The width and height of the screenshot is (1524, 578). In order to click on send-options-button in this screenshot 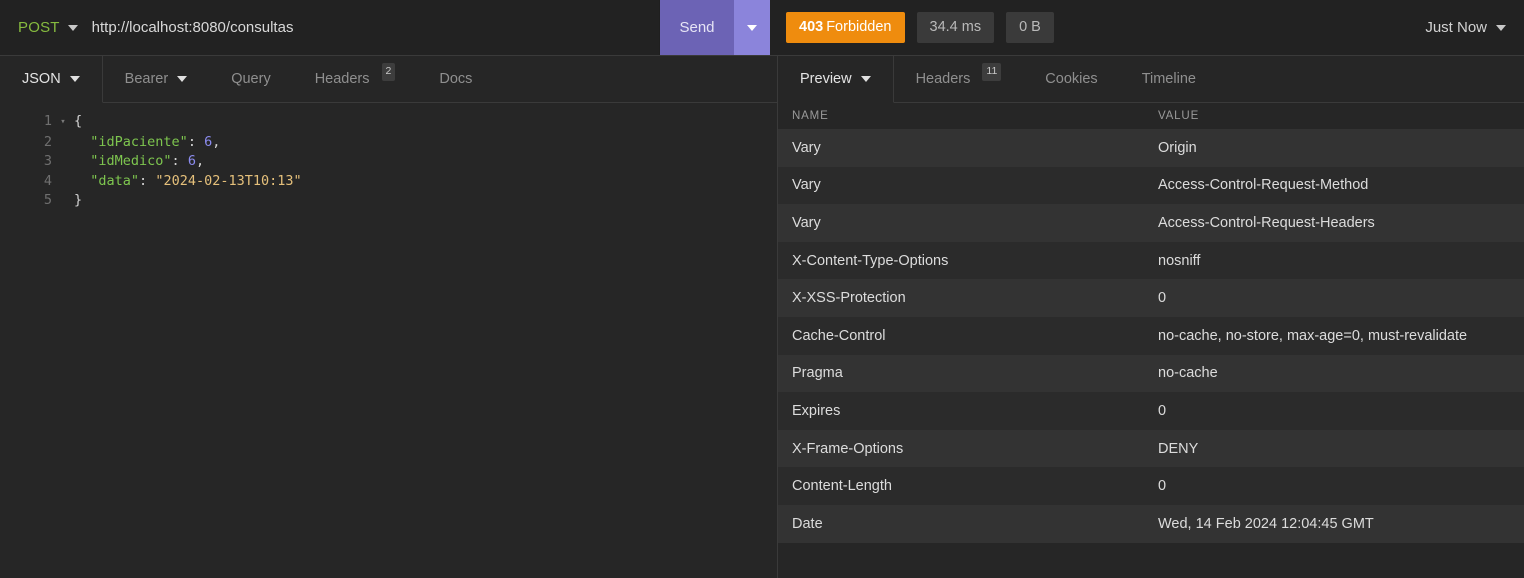, I will do `click(752, 27)`.